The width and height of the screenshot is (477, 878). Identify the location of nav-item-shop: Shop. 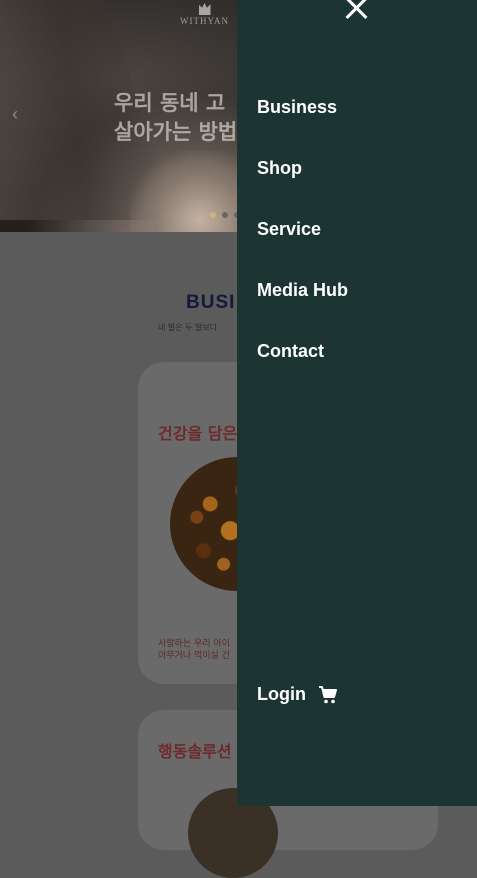
(302, 187).